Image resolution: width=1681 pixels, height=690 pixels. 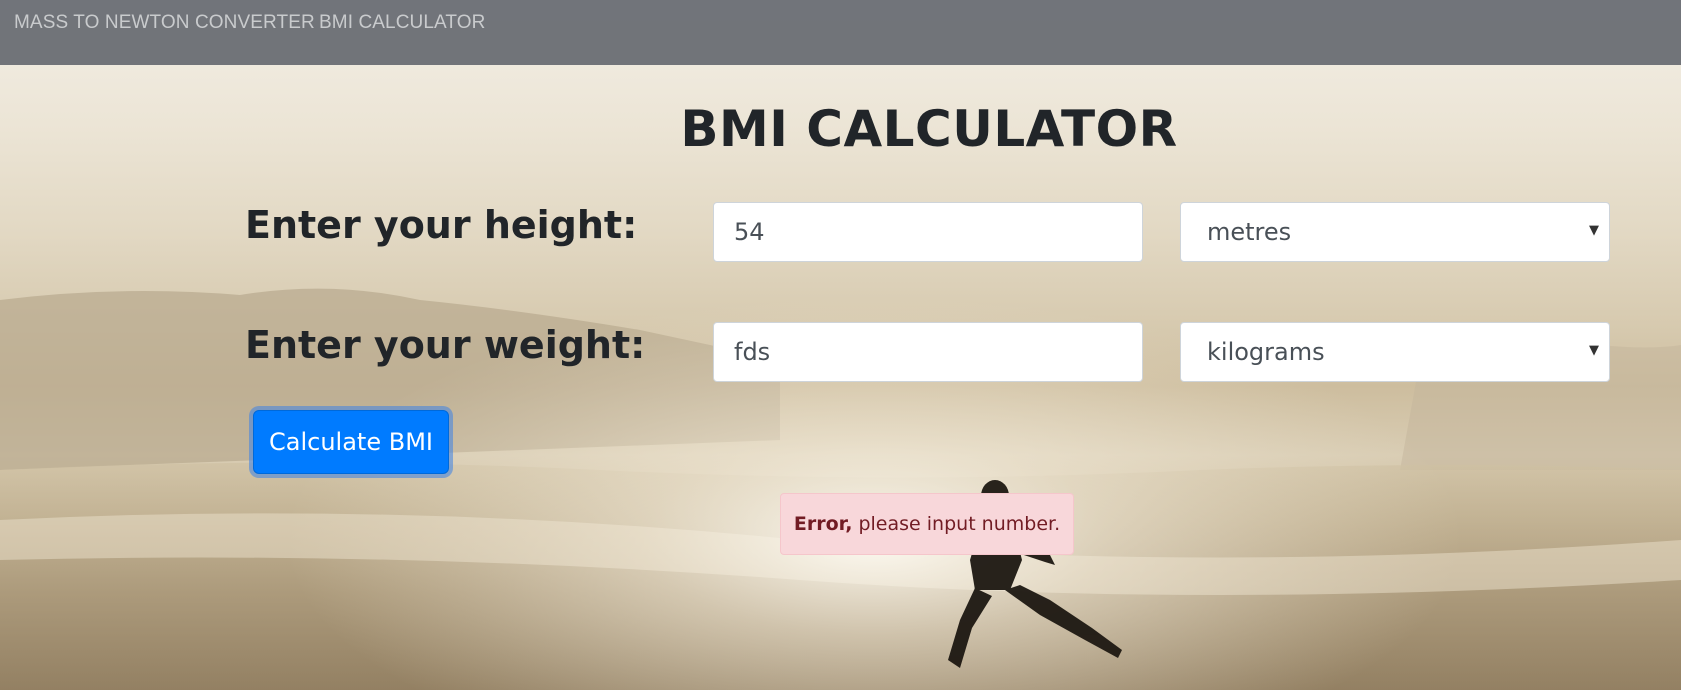 What do you see at coordinates (445, 345) in the screenshot?
I see `weight-label: Enter your weight:` at bounding box center [445, 345].